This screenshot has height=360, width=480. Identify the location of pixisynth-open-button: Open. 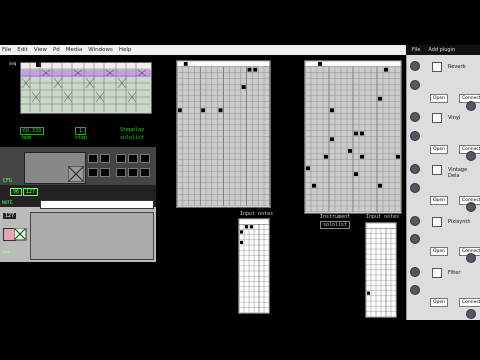
(439, 251).